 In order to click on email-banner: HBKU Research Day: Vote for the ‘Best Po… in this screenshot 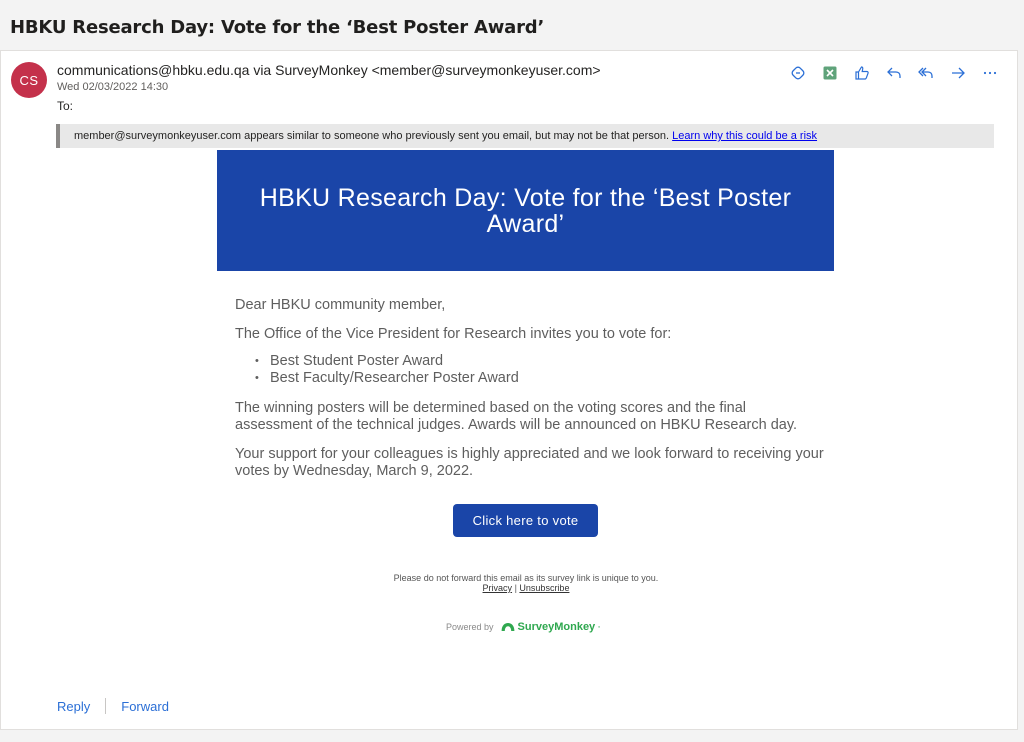, I will do `click(525, 210)`.